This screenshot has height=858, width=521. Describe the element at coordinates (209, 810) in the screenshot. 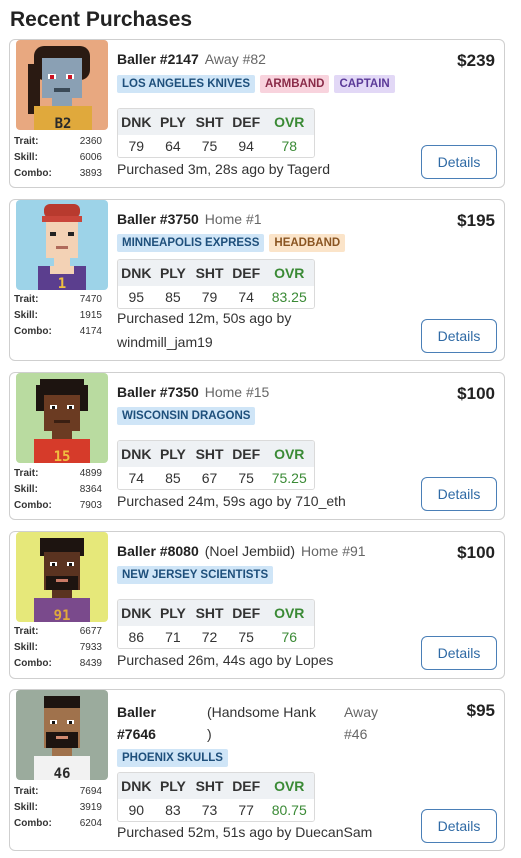

I see `rating-sht: 73` at that location.